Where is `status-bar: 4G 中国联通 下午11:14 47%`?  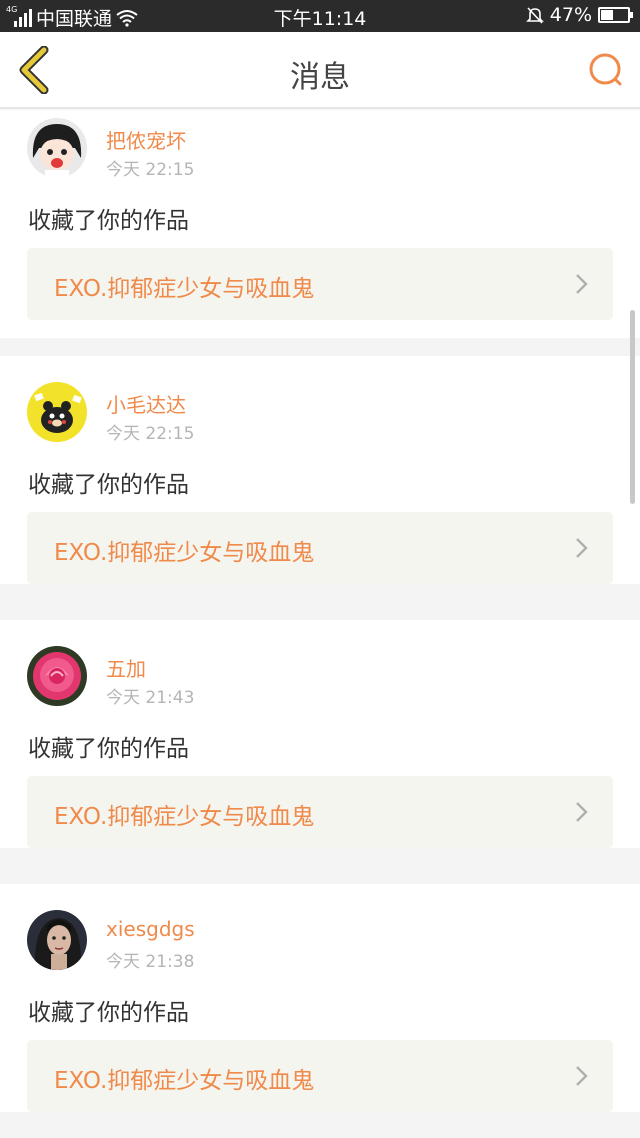
status-bar: 4G 中国联通 下午11:14 47% is located at coordinates (320, 16).